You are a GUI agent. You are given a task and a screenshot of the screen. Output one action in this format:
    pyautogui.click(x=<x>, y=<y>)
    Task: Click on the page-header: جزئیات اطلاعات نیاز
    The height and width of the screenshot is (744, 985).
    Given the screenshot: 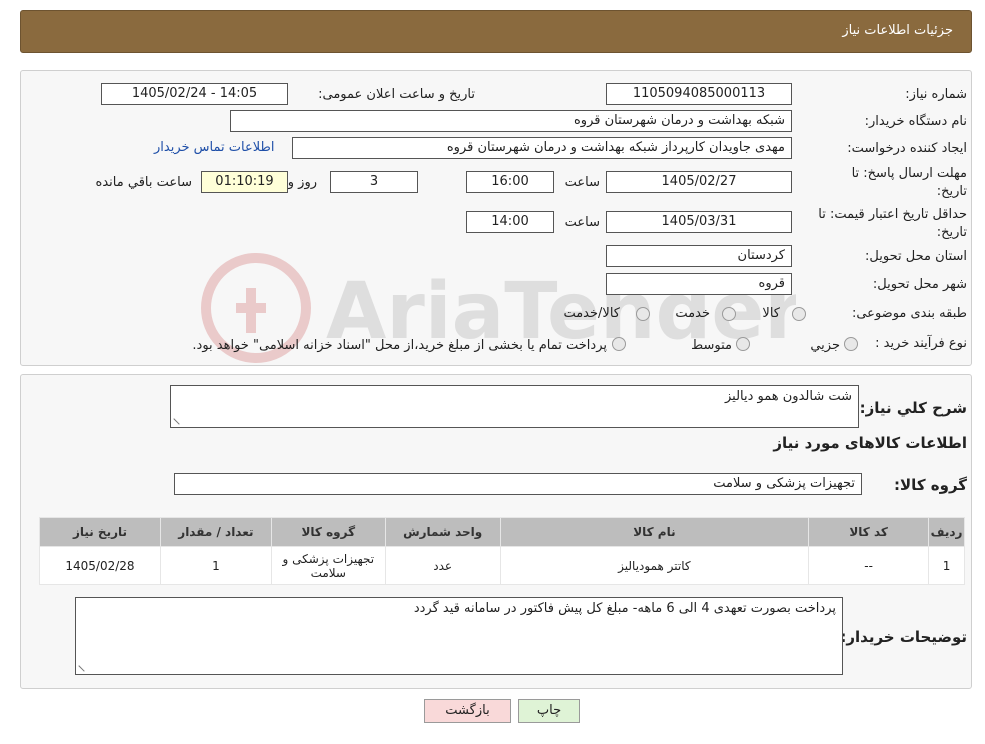 What is the action you would take?
    pyautogui.click(x=496, y=31)
    